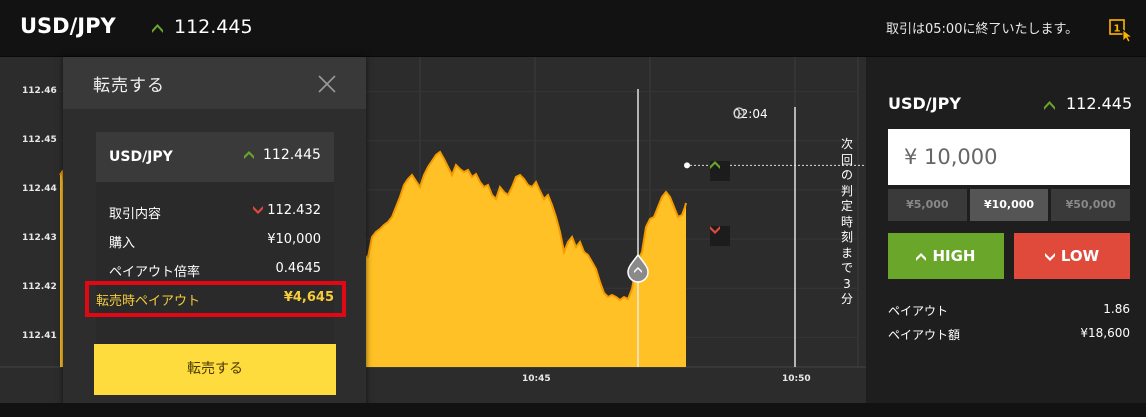 The height and width of the screenshot is (417, 1146). Describe the element at coordinates (292, 155) in the screenshot. I see `card-price: 112.445` at that location.